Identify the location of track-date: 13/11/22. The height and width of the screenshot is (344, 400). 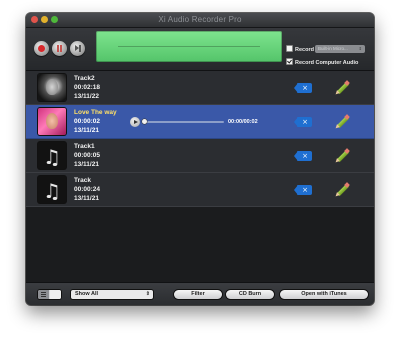
(86, 96).